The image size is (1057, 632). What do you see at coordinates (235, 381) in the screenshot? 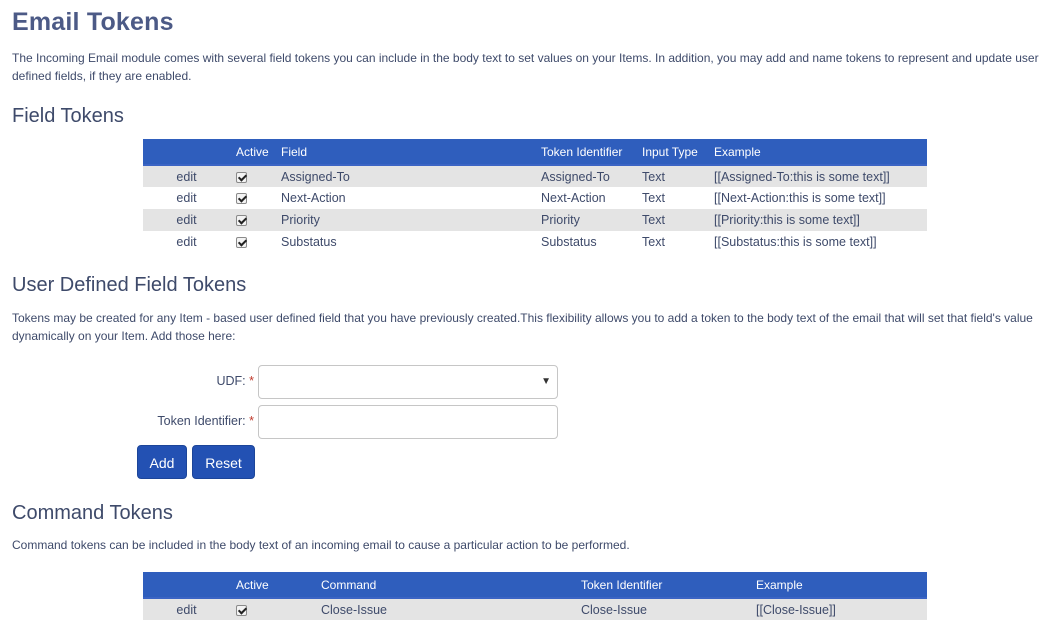
I see `udf-label: UDF: *` at bounding box center [235, 381].